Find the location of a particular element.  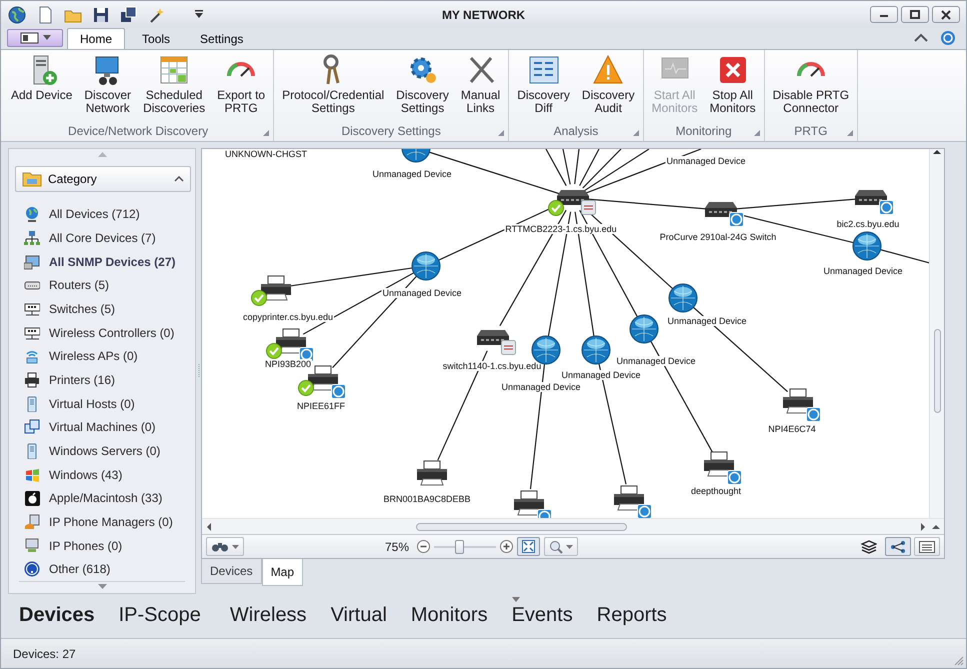

scroll-left-icon is located at coordinates (209, 526).